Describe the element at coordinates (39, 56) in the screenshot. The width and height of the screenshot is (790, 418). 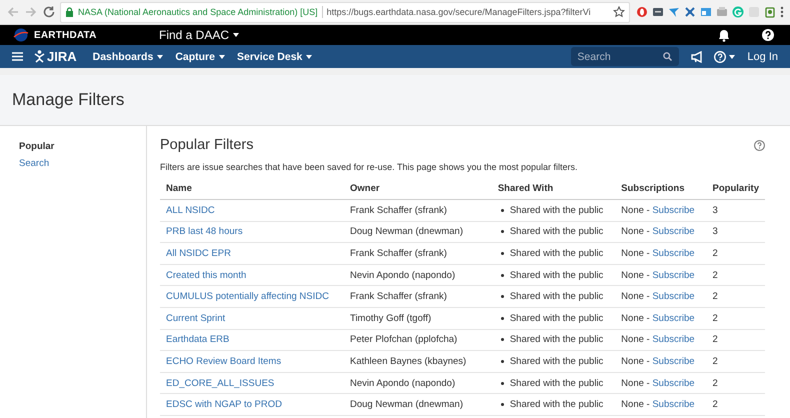
I see `jira-figure-icon` at that location.